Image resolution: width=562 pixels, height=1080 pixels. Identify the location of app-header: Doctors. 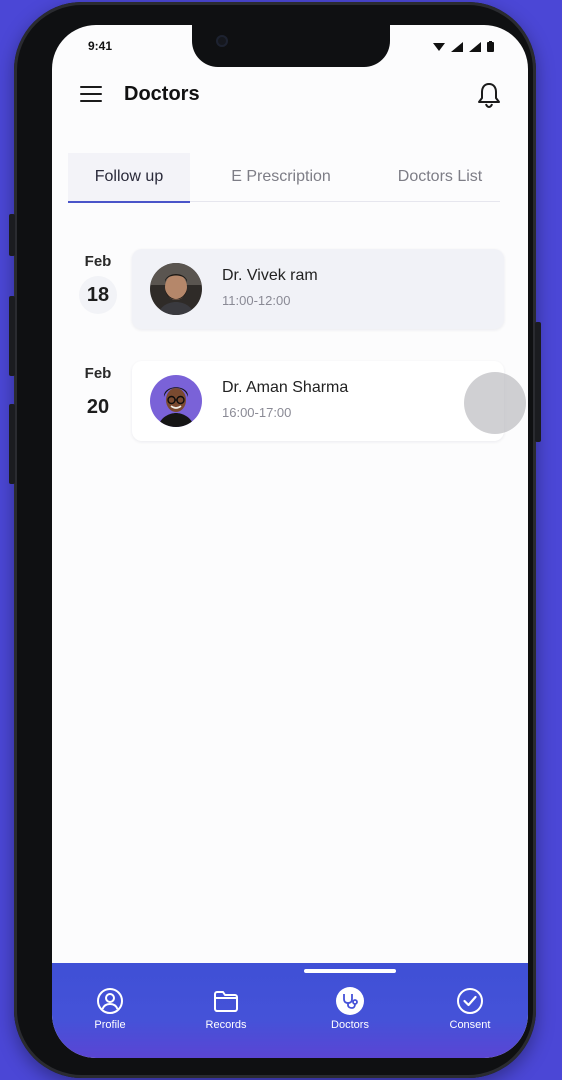
(290, 99).